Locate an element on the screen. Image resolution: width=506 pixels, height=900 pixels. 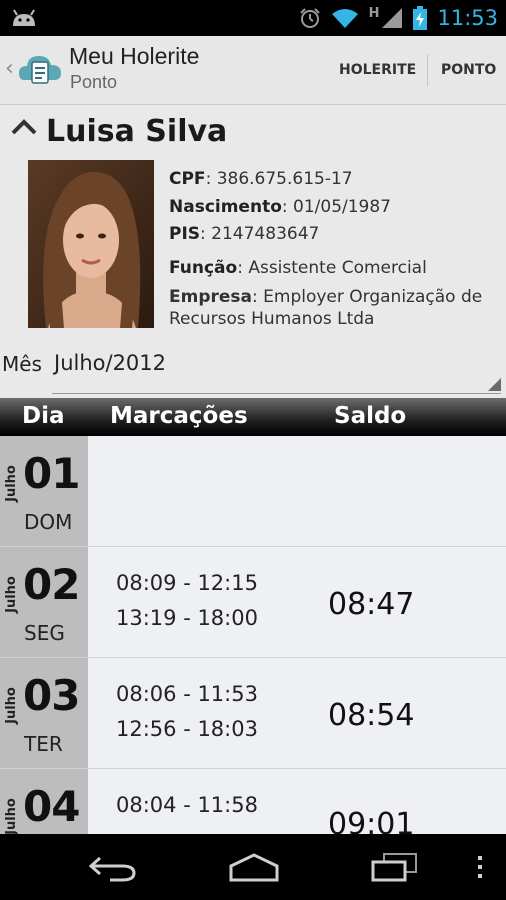
up-navigation: ‹ Meu Holerite Ponto is located at coordinates (107, 70).